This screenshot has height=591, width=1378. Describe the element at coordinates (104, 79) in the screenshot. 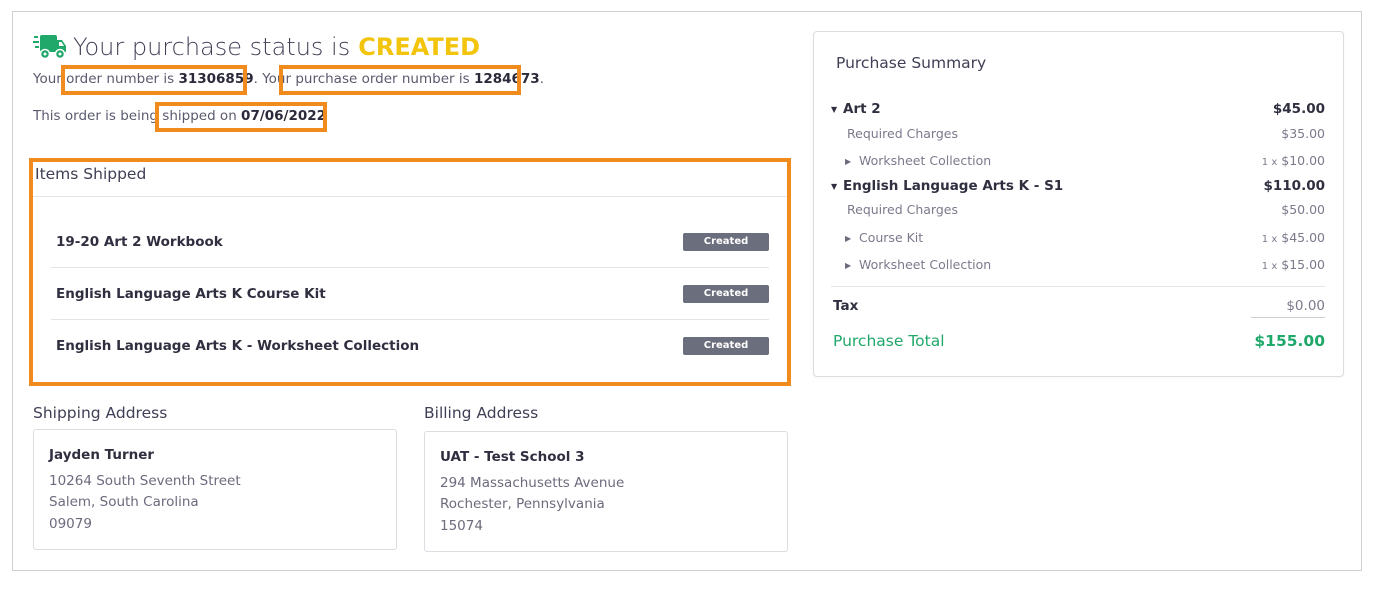

I see `order-prefix: Your order number is` at that location.